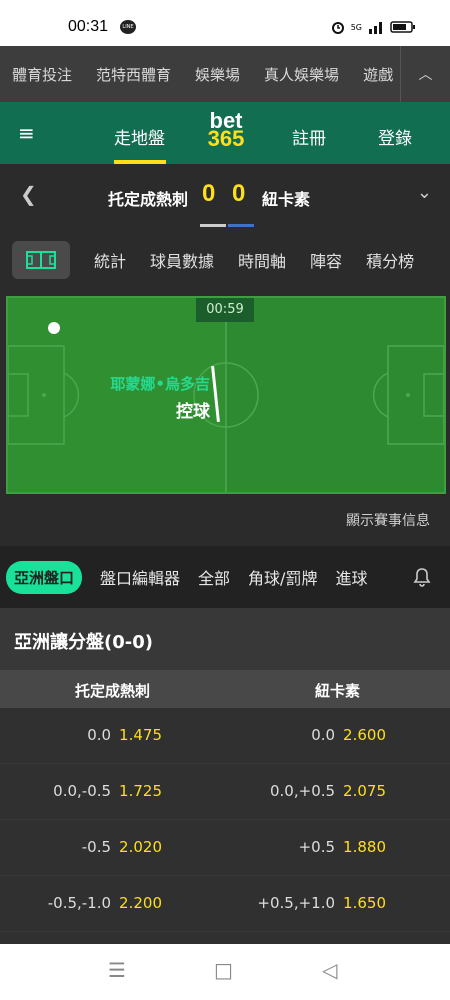  Describe the element at coordinates (209, 193) in the screenshot. I see `home-score: 0` at that location.